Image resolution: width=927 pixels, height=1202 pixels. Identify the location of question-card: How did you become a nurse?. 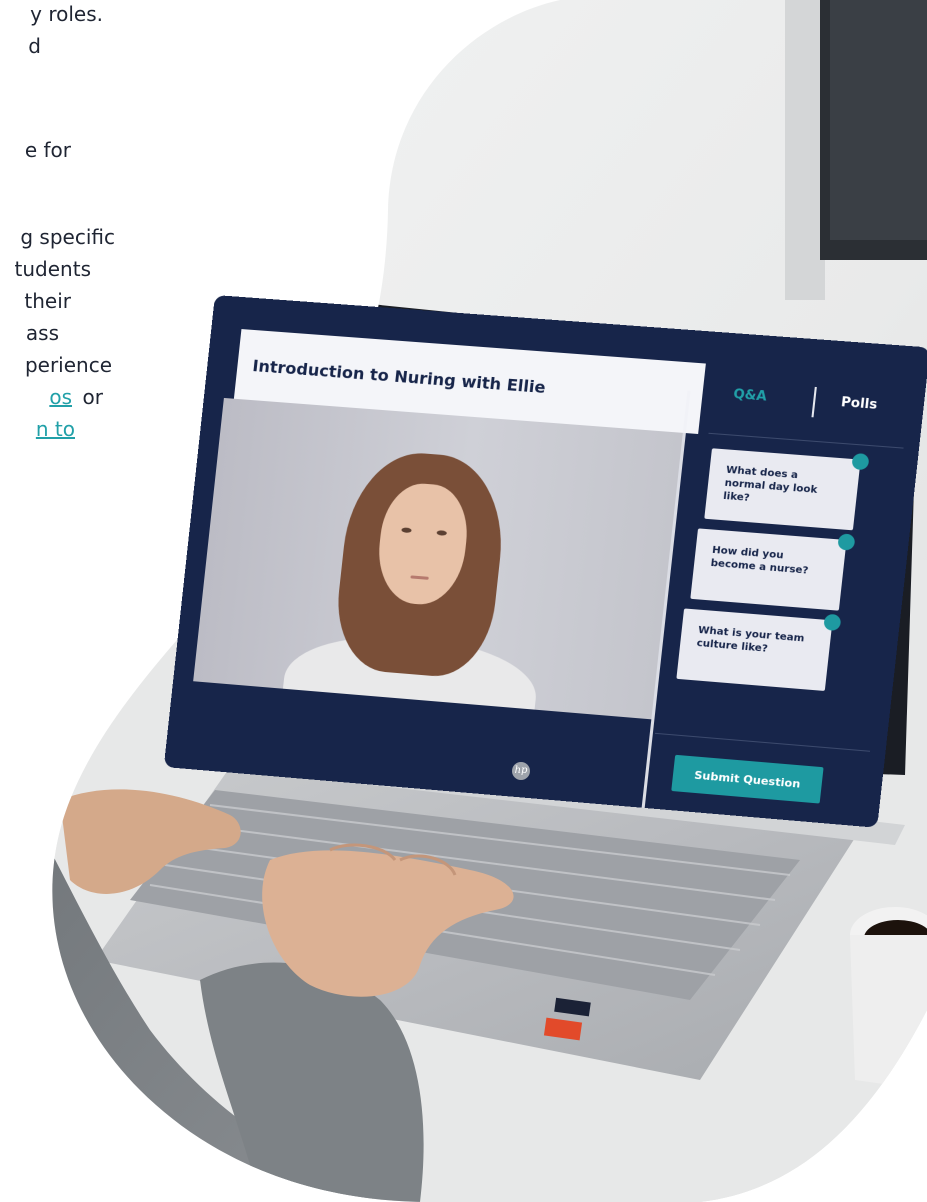
(773, 569).